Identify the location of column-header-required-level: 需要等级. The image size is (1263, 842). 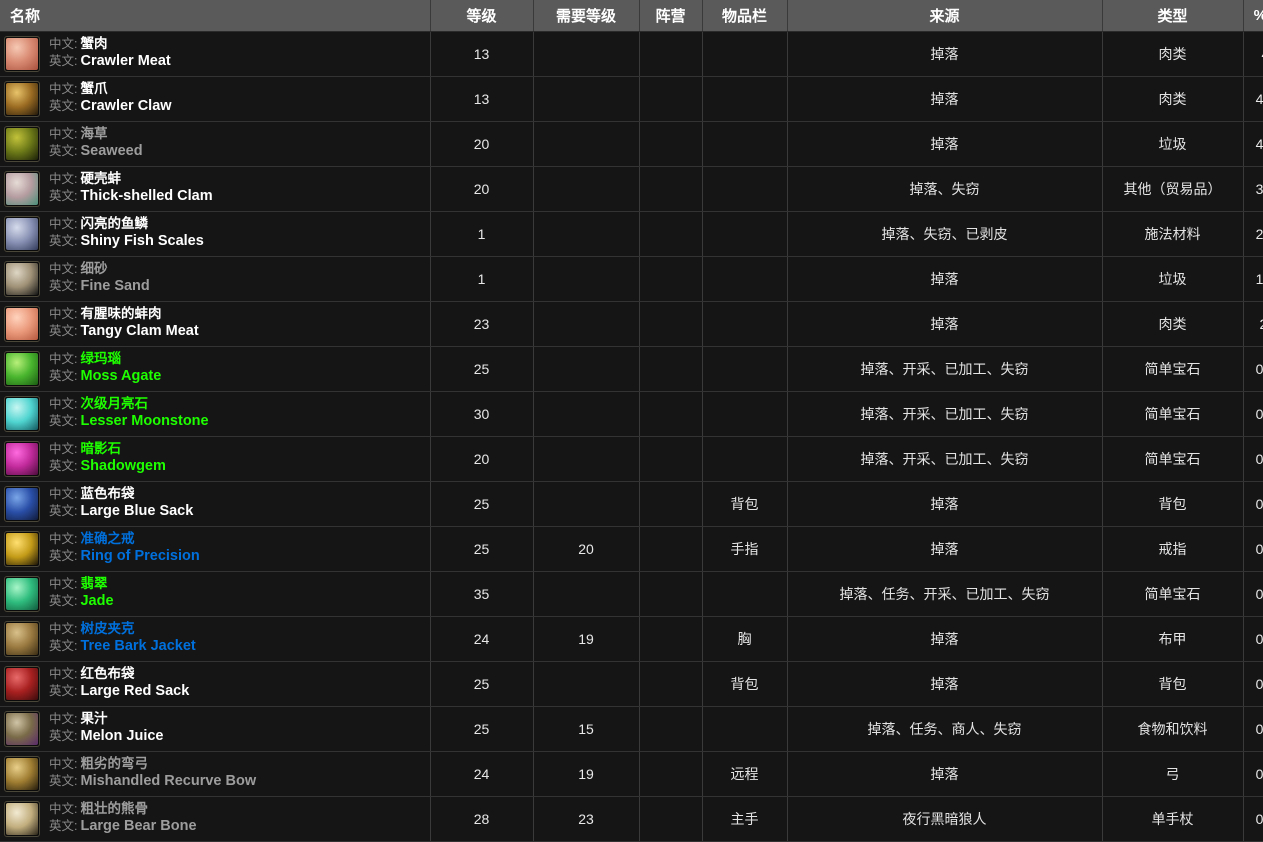
(586, 16).